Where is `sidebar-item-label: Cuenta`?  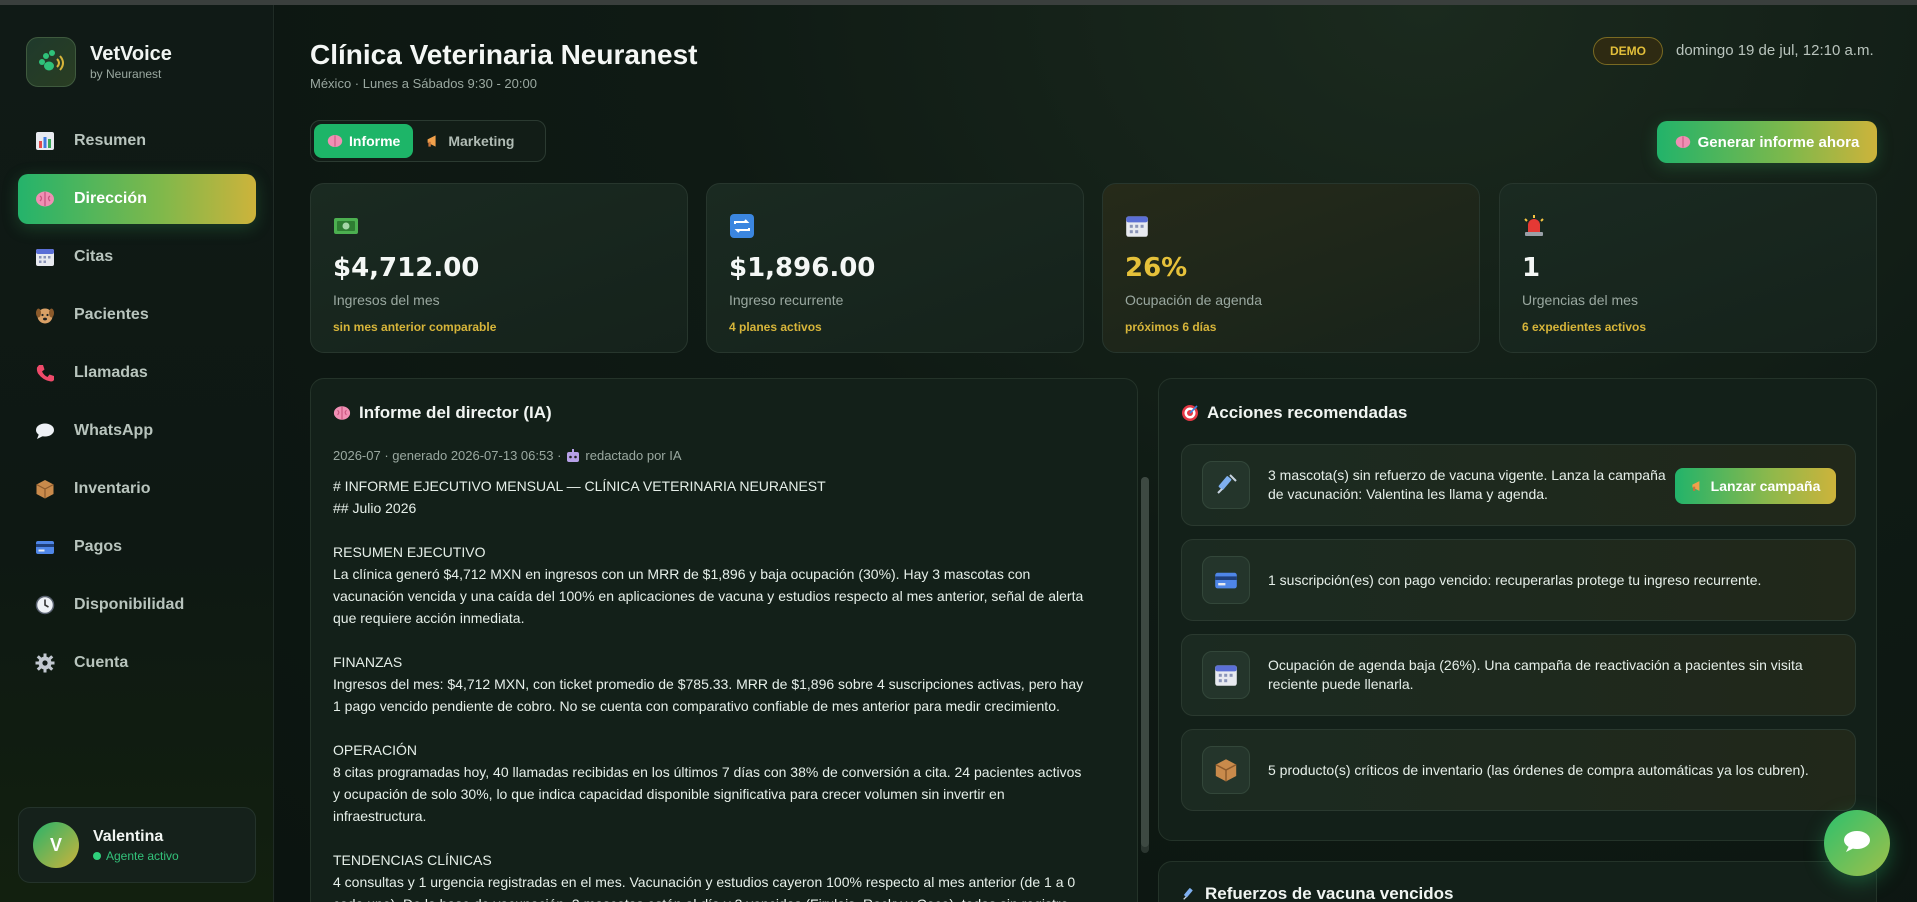 sidebar-item-label: Cuenta is located at coordinates (101, 662).